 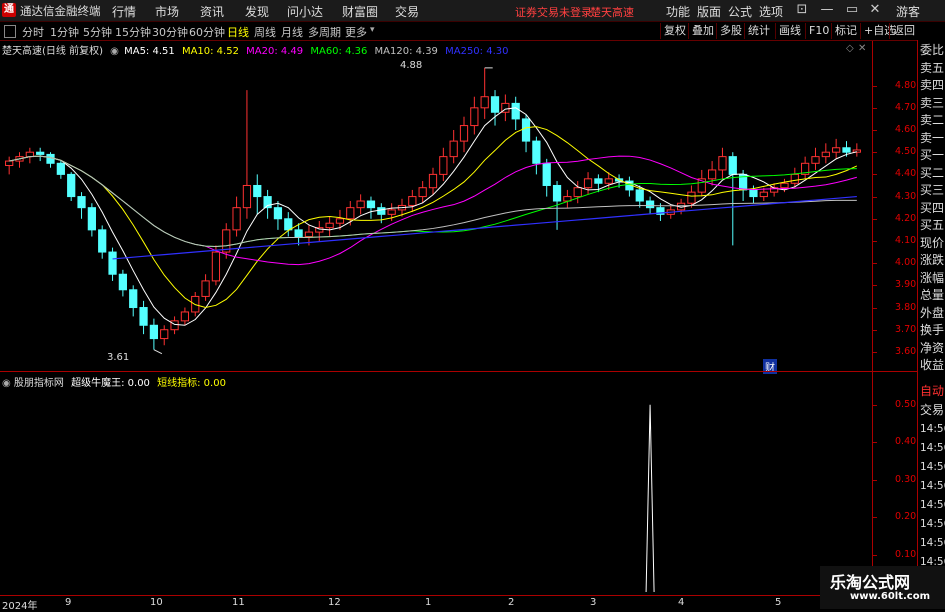 What do you see at coordinates (167, 11) in the screenshot?
I see `menu-shichang: 市场` at bounding box center [167, 11].